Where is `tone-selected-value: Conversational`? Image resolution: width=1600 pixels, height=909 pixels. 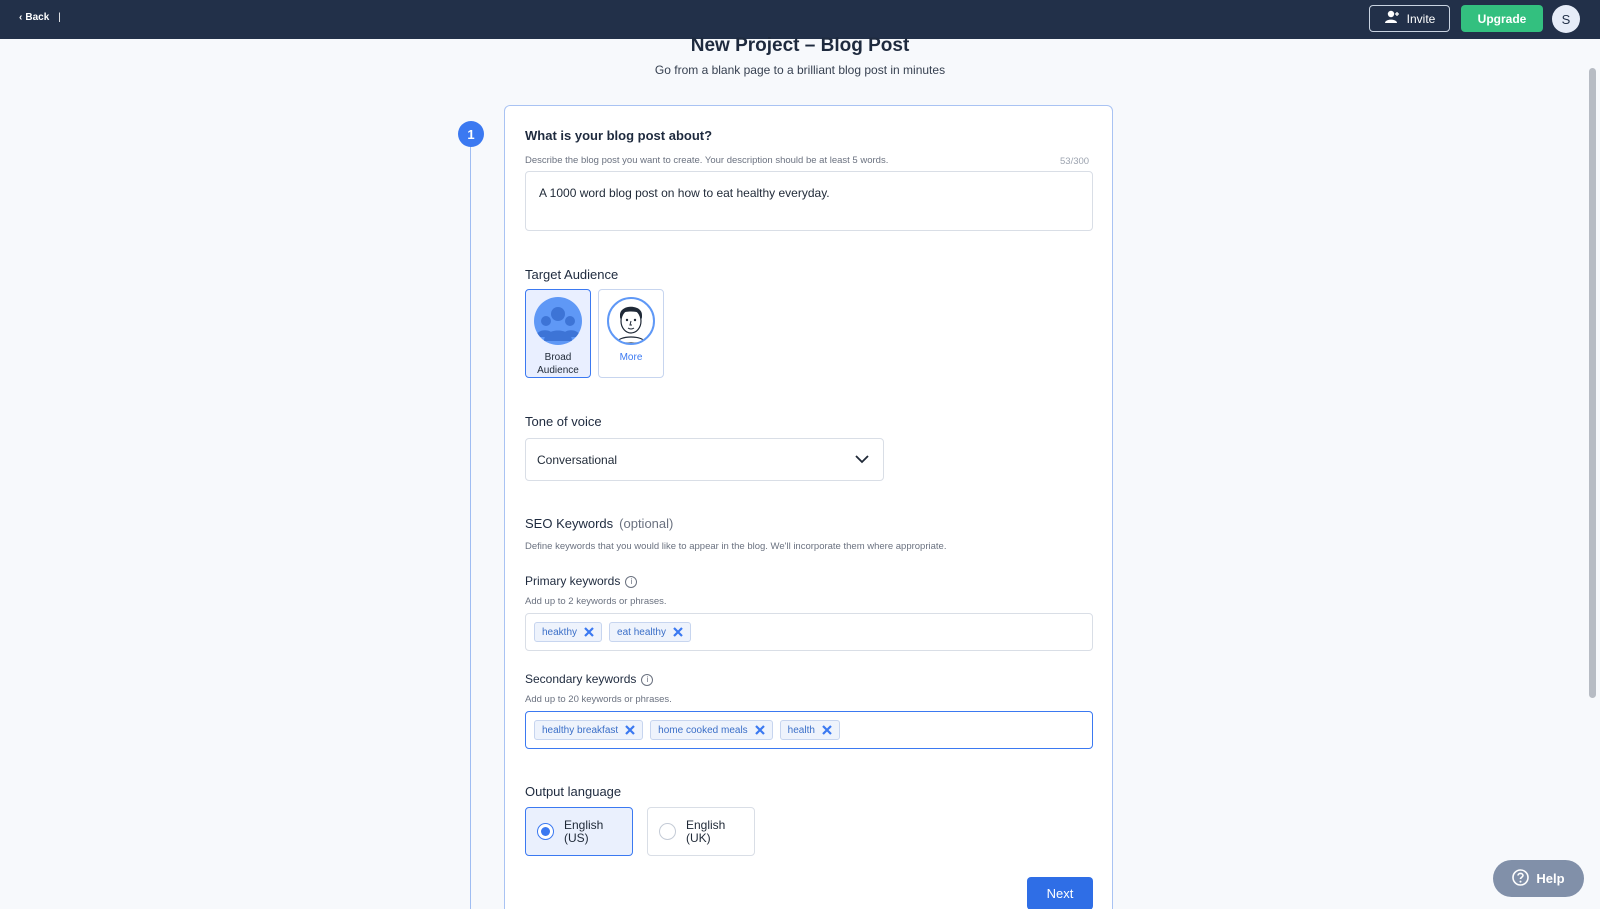
tone-selected-value: Conversational is located at coordinates (577, 459).